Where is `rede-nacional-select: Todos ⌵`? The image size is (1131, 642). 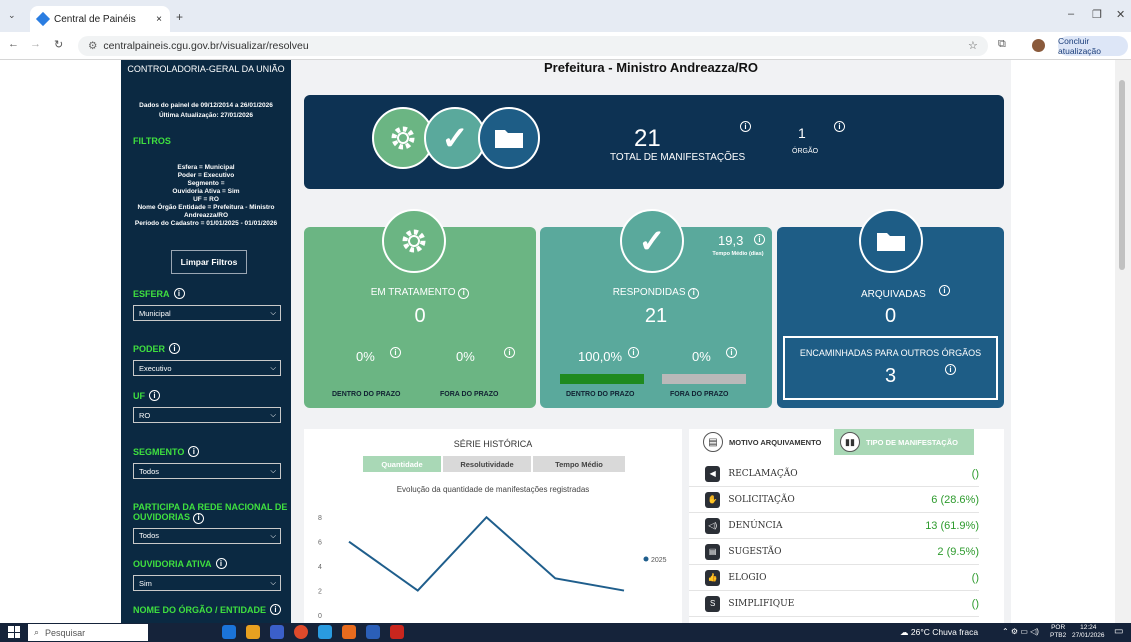 rede-nacional-select: Todos ⌵ is located at coordinates (207, 535).